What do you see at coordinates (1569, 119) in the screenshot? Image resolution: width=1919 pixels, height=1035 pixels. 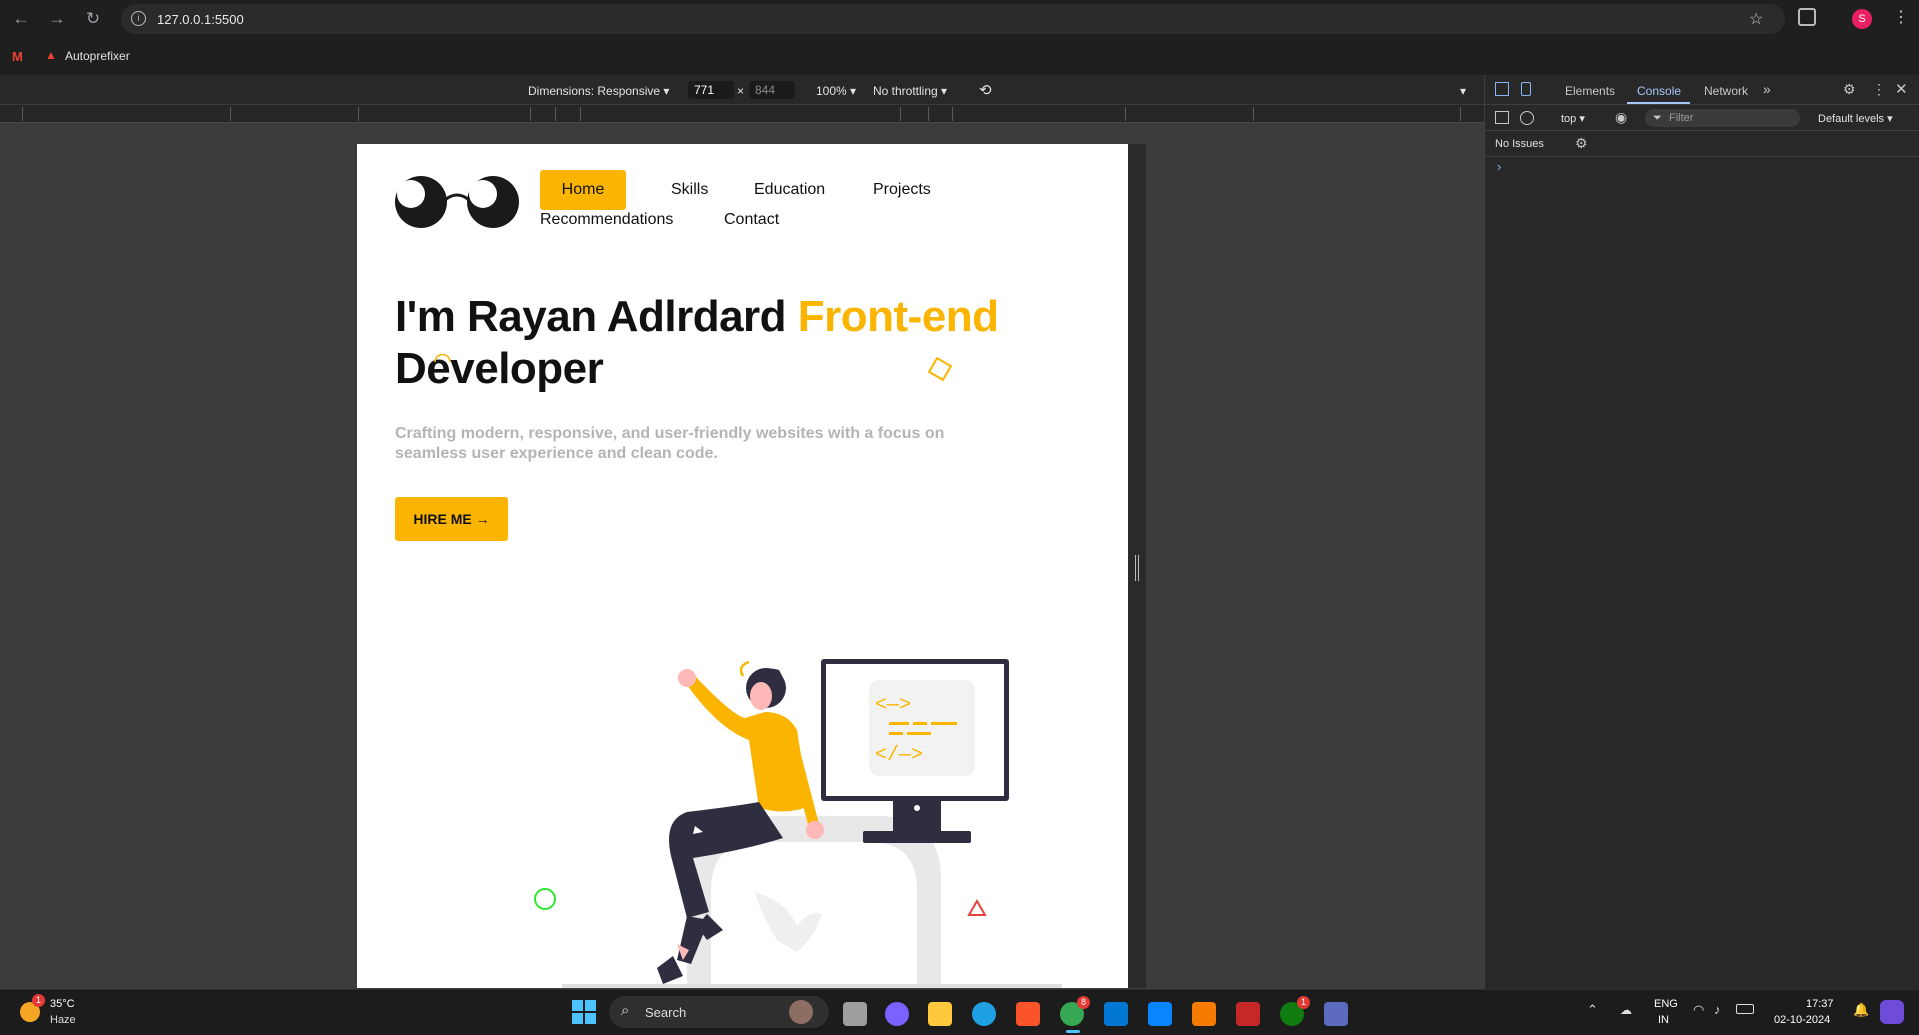 I see `context-label: top` at bounding box center [1569, 119].